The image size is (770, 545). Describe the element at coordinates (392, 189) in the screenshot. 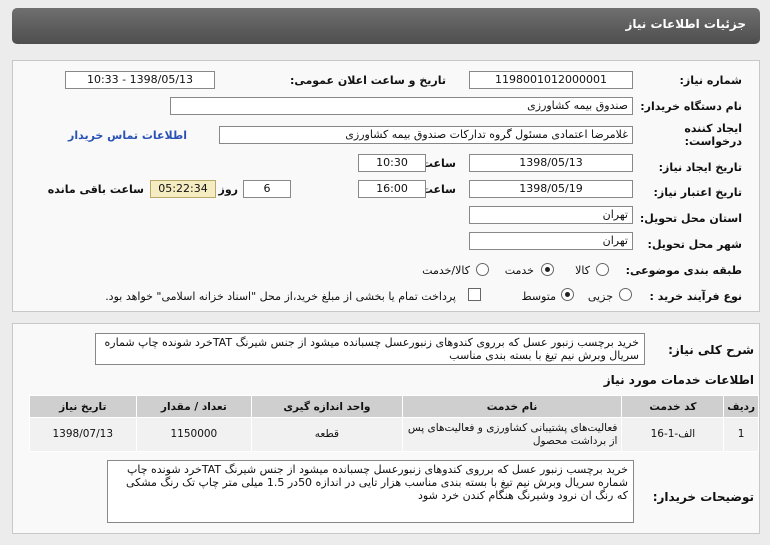

I see `validity-time-field: 16:00` at that location.